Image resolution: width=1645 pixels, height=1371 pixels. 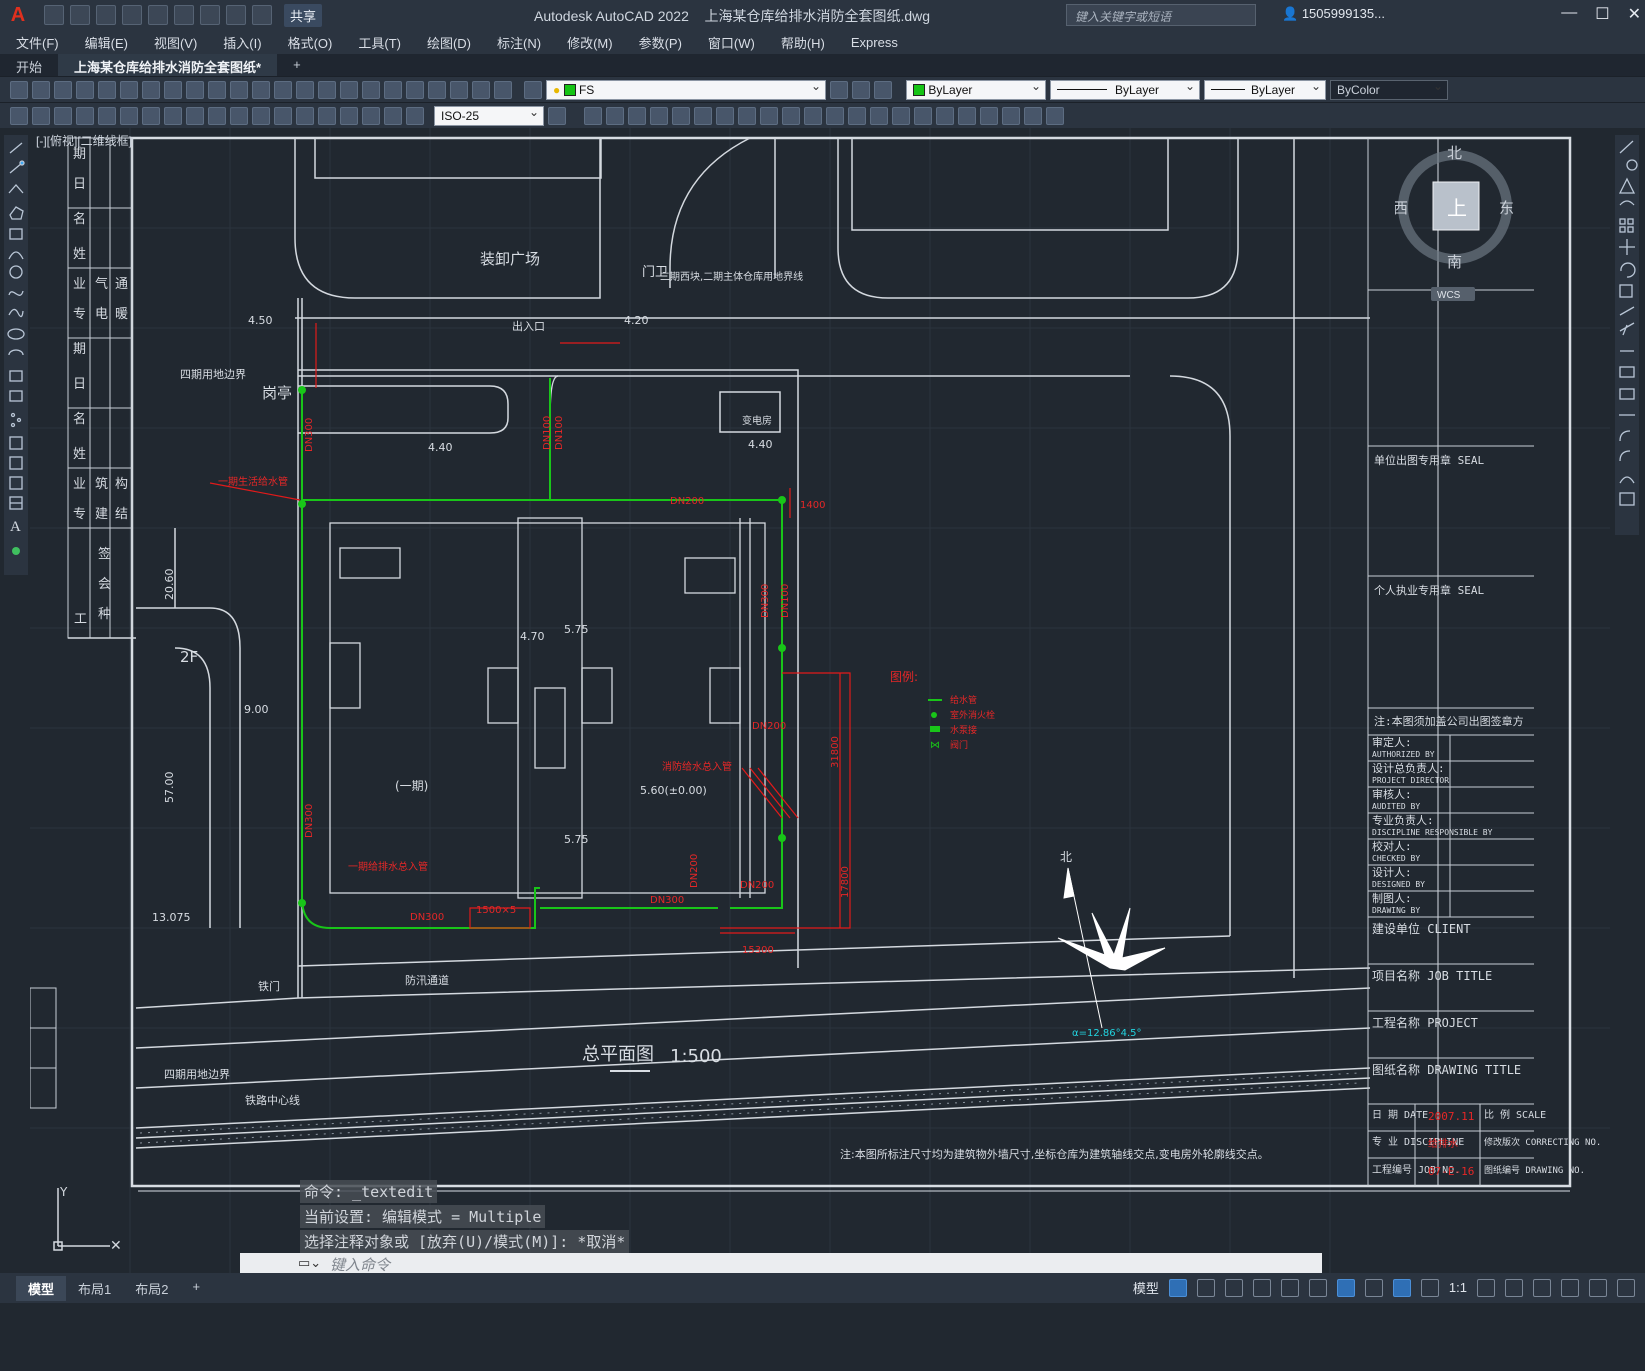 I want to click on plus-icon, so click(x=1514, y=1287).